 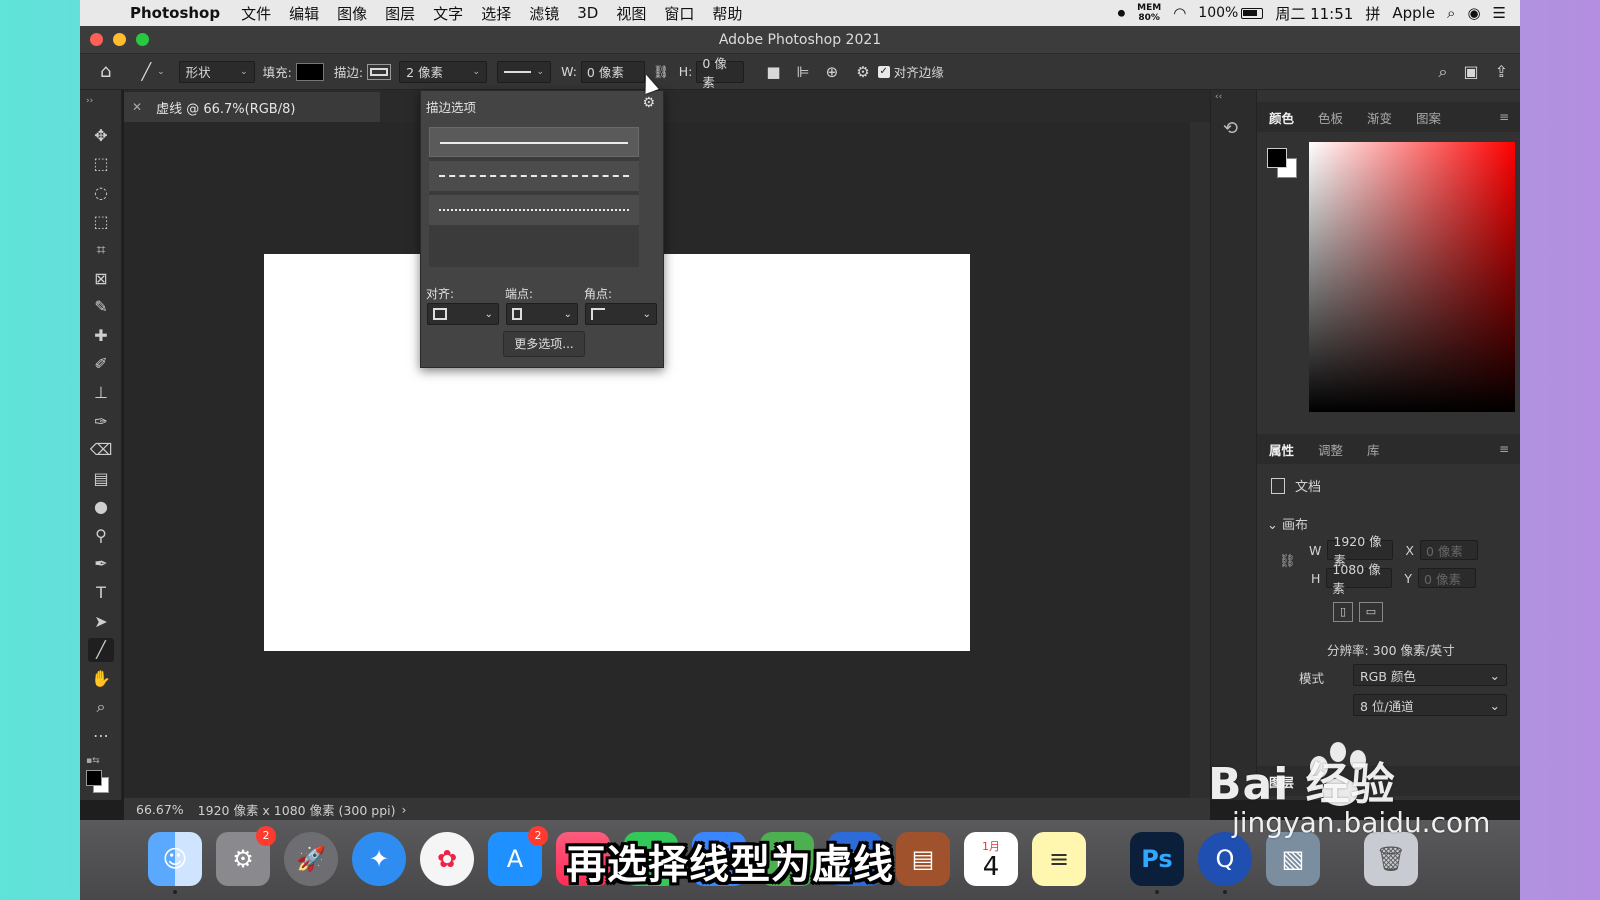 I want to click on stroke-swatch, so click(x=379, y=71).